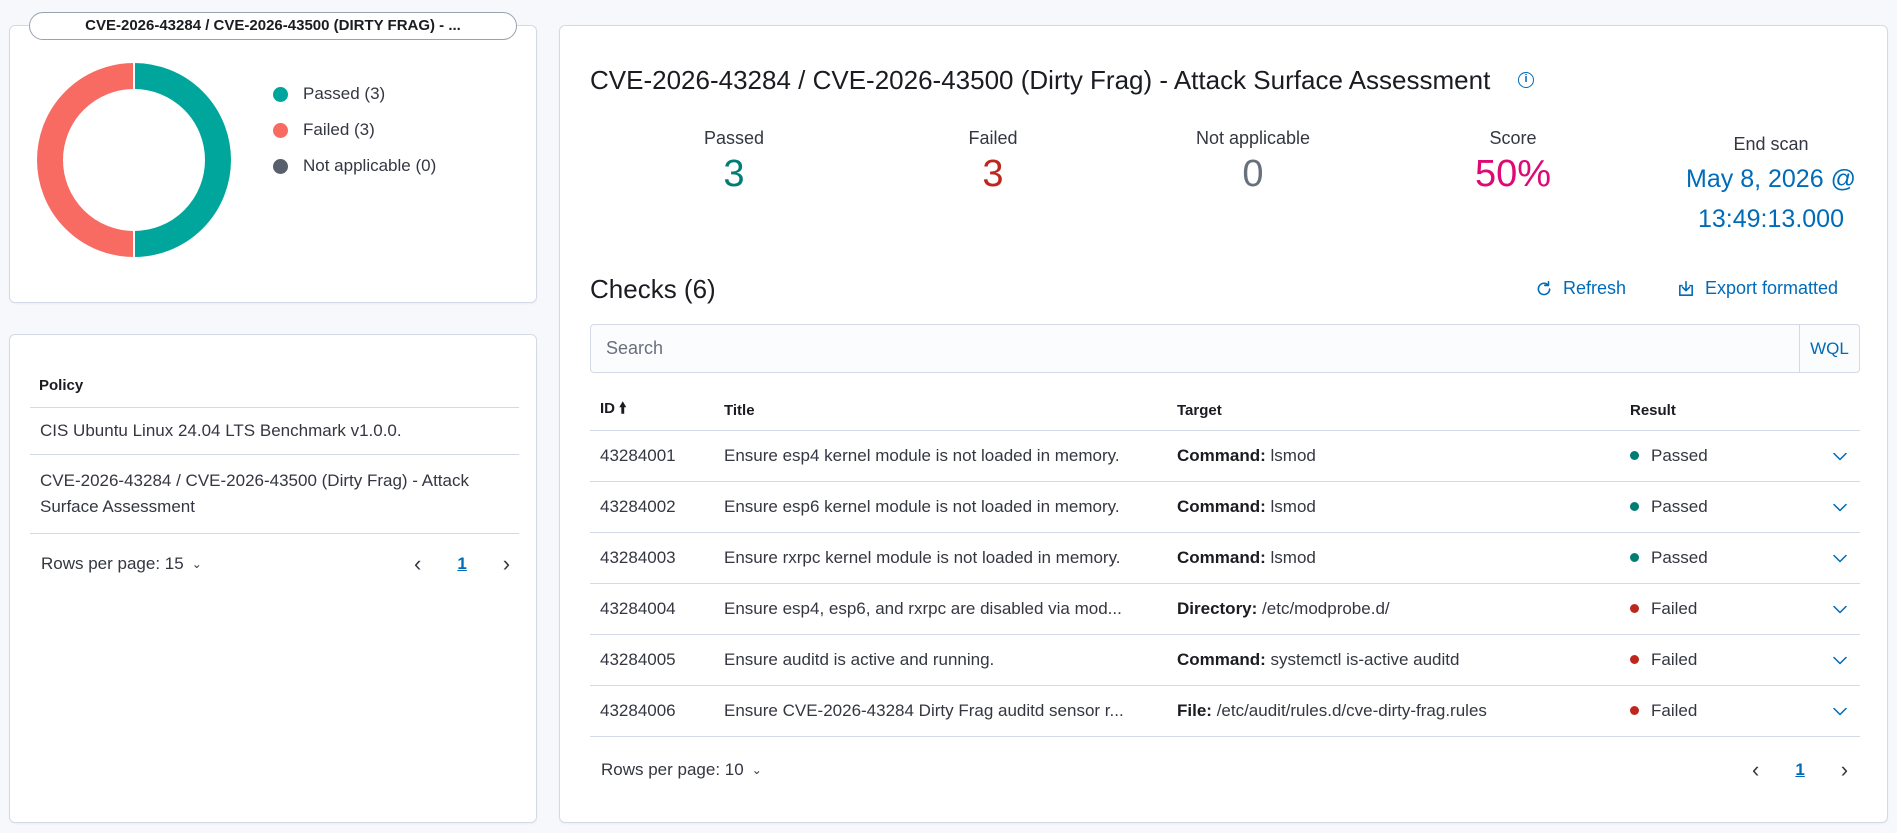  Describe the element at coordinates (1513, 174) in the screenshot. I see `stat-score-value: 50%` at that location.